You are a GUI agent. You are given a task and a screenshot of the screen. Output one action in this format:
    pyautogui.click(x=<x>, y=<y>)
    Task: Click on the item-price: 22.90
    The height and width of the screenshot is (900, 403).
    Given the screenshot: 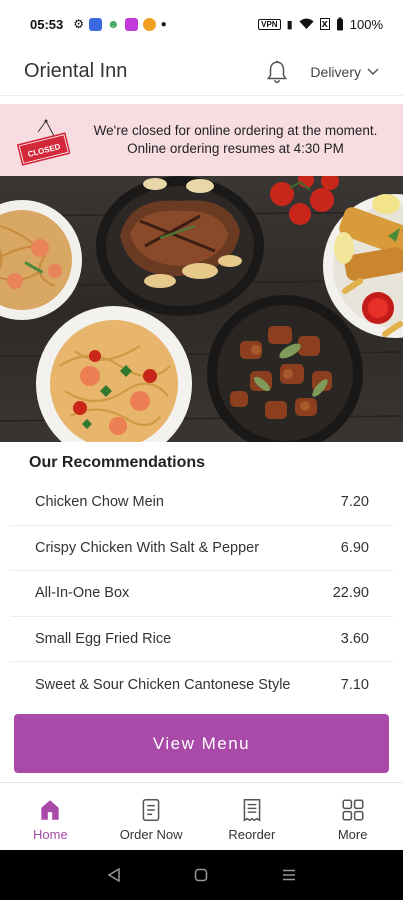 What is the action you would take?
    pyautogui.click(x=350, y=593)
    